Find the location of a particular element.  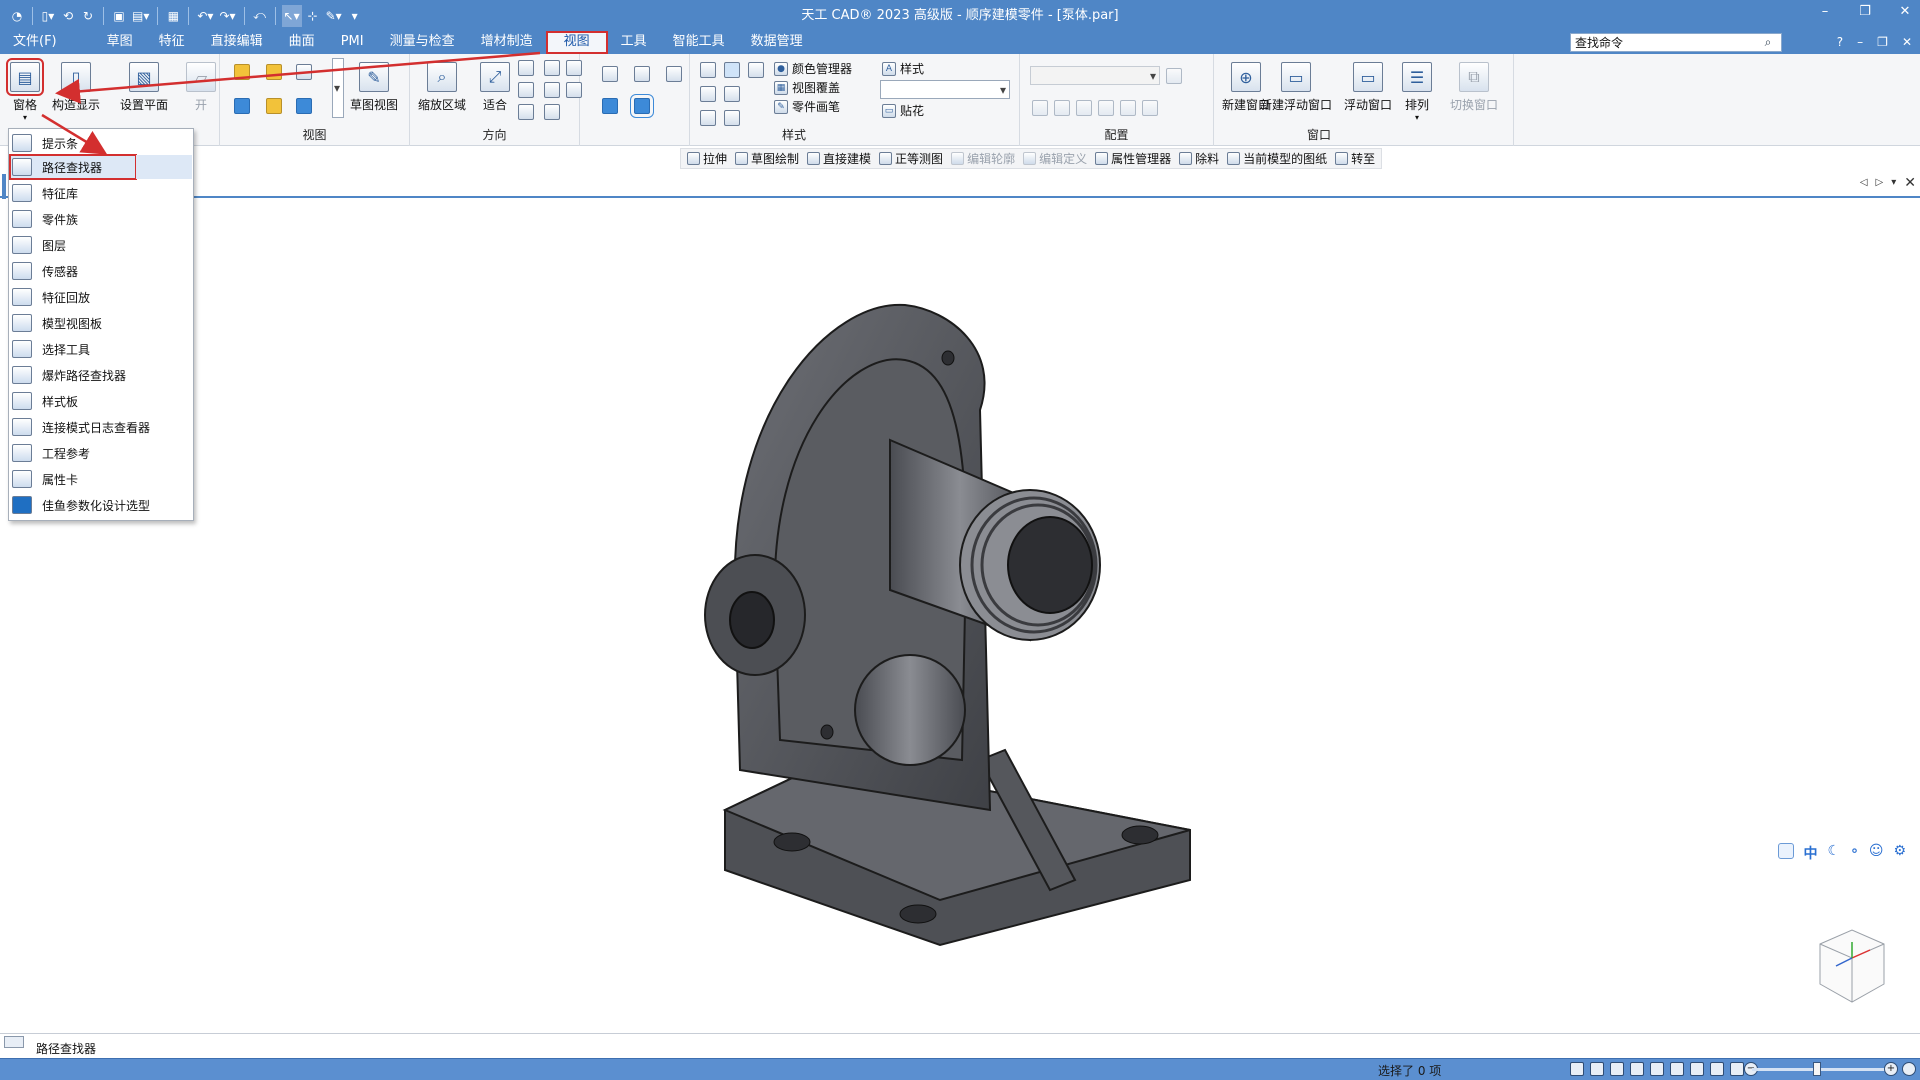

select-arrow-icon: ↖▾ is located at coordinates (291, 15).